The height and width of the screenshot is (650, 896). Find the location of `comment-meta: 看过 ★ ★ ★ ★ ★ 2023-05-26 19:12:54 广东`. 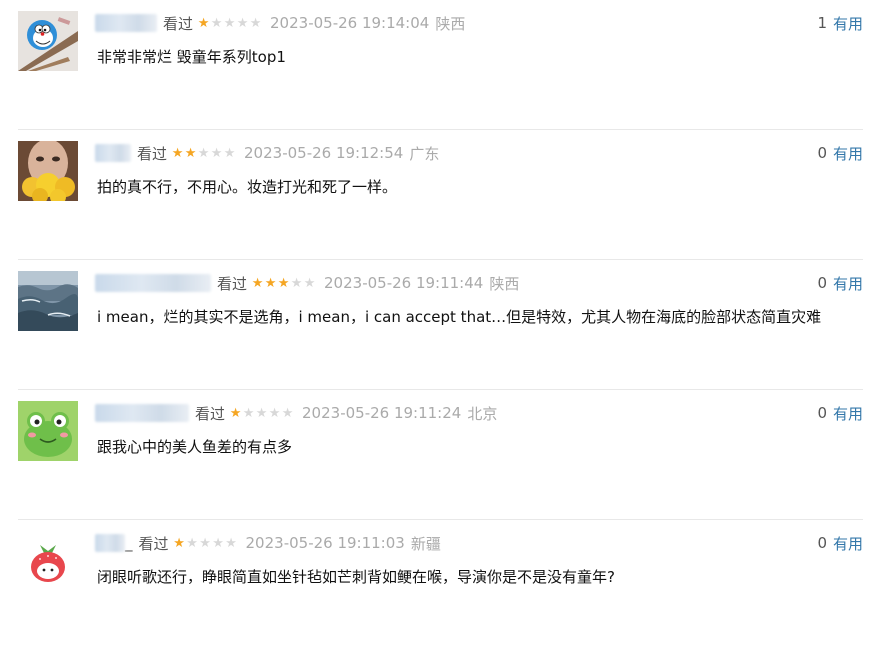

comment-meta: 看过 ★ ★ ★ ★ ★ 2023-05-26 19:12:54 广东 is located at coordinates (267, 153).